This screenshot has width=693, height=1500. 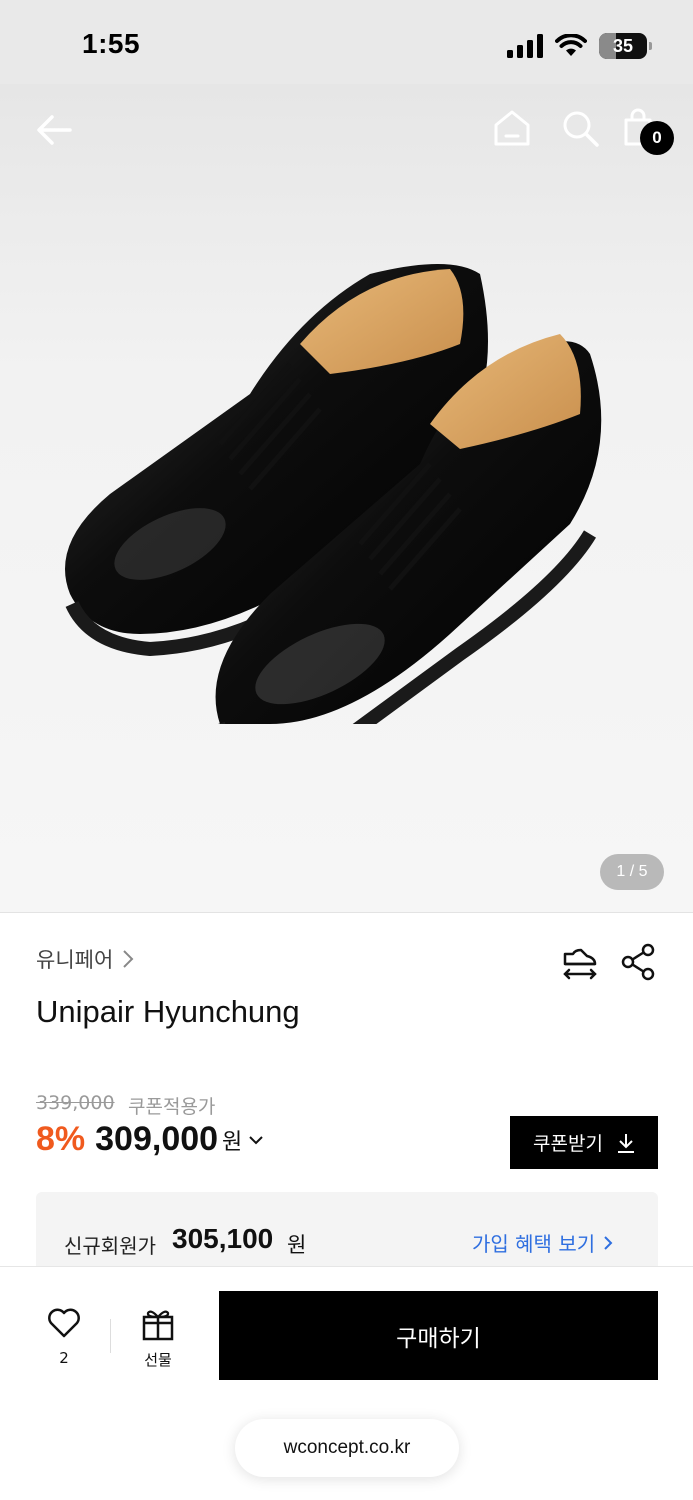 I want to click on download-coupon-button: 쿠폰받기, so click(x=584, y=1142).